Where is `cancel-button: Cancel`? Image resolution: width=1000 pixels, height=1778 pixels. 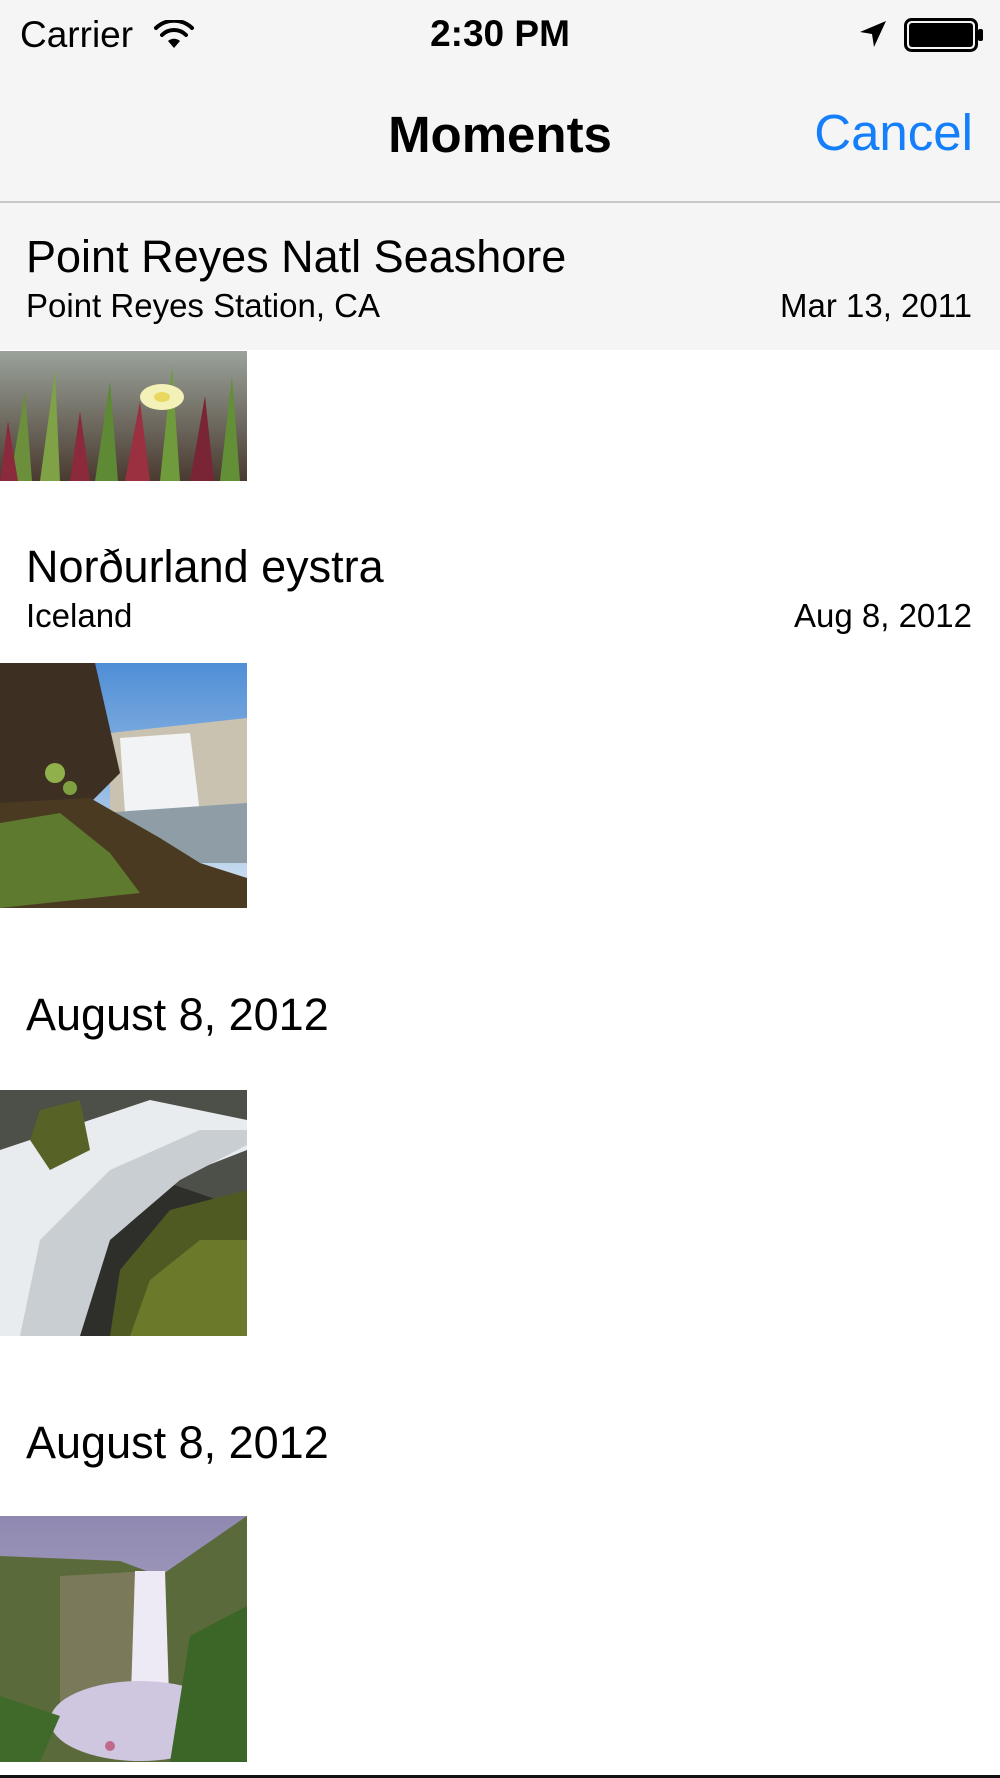 cancel-button: Cancel is located at coordinates (893, 133).